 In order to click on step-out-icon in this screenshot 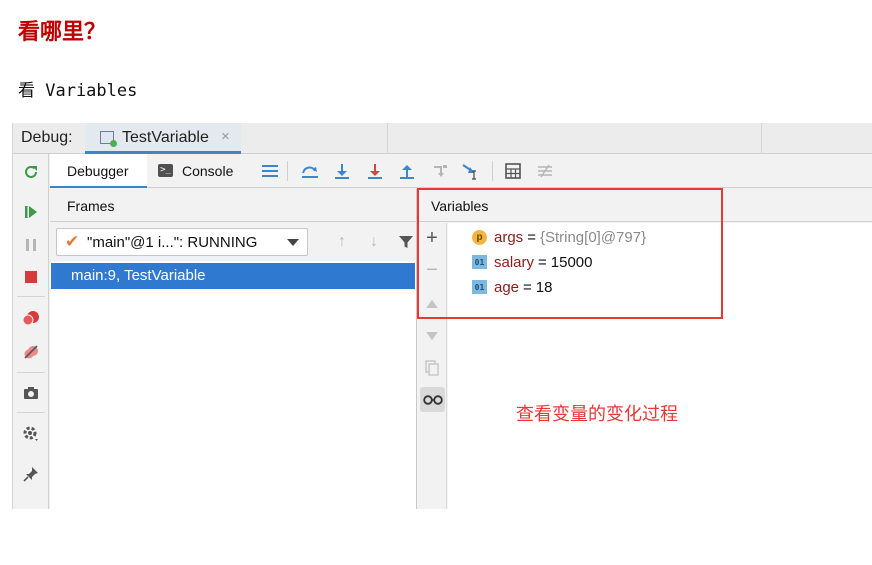, I will do `click(407, 171)`.